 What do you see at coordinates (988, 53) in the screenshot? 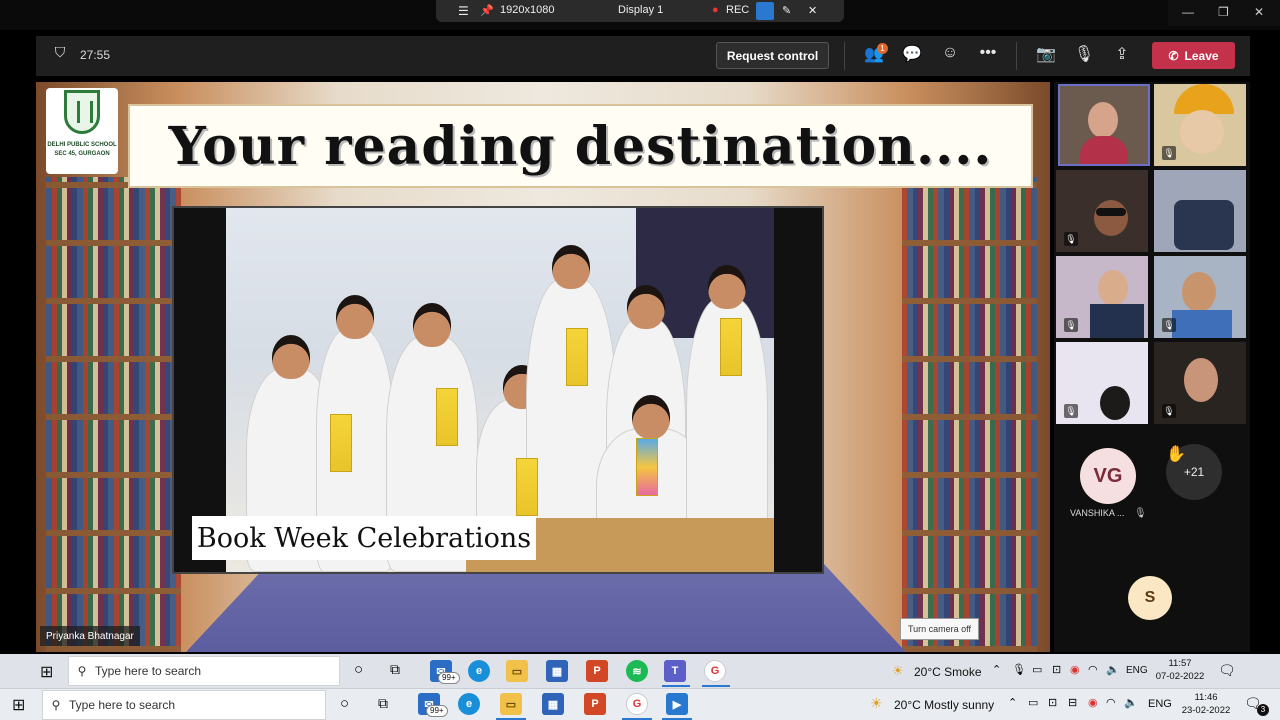
I see `more-options-icon: •••` at bounding box center [988, 53].